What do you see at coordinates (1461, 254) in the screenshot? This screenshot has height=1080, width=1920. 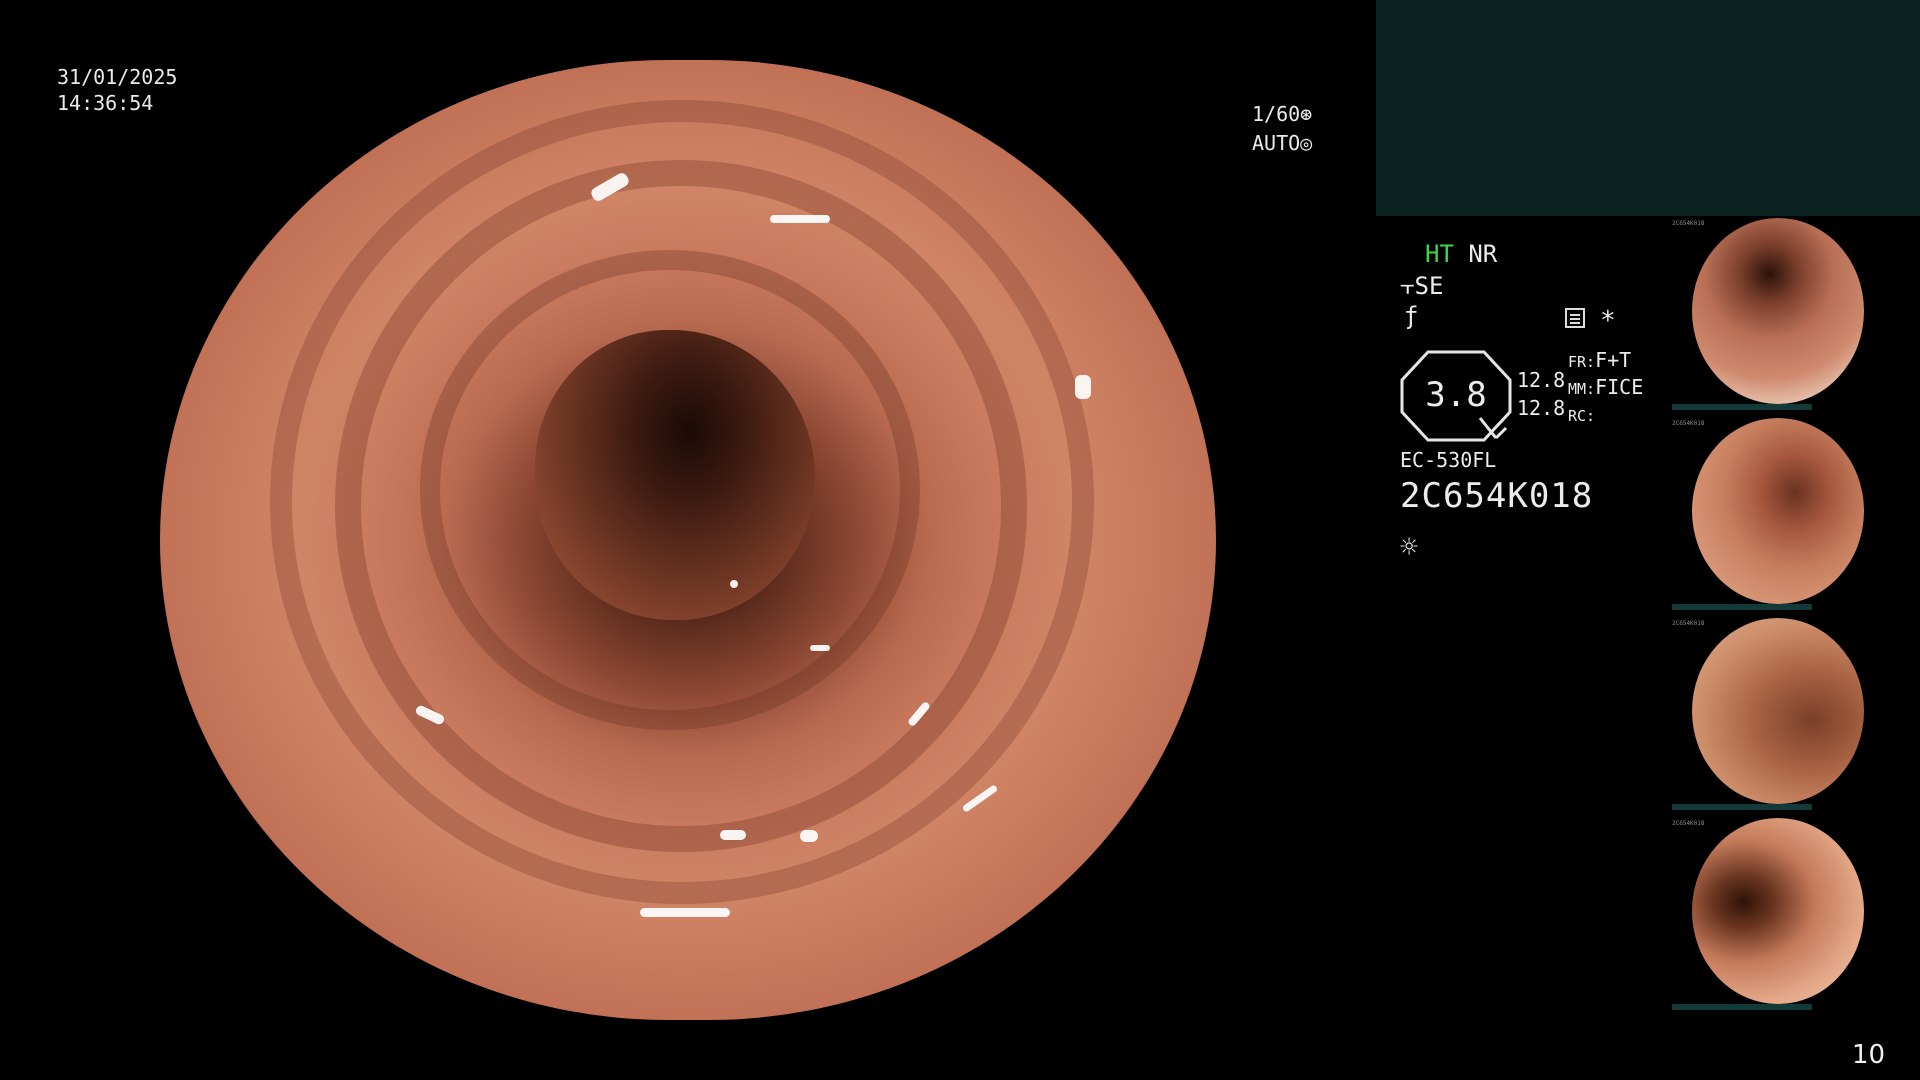 I see `ht-nr-status: HT NR` at bounding box center [1461, 254].